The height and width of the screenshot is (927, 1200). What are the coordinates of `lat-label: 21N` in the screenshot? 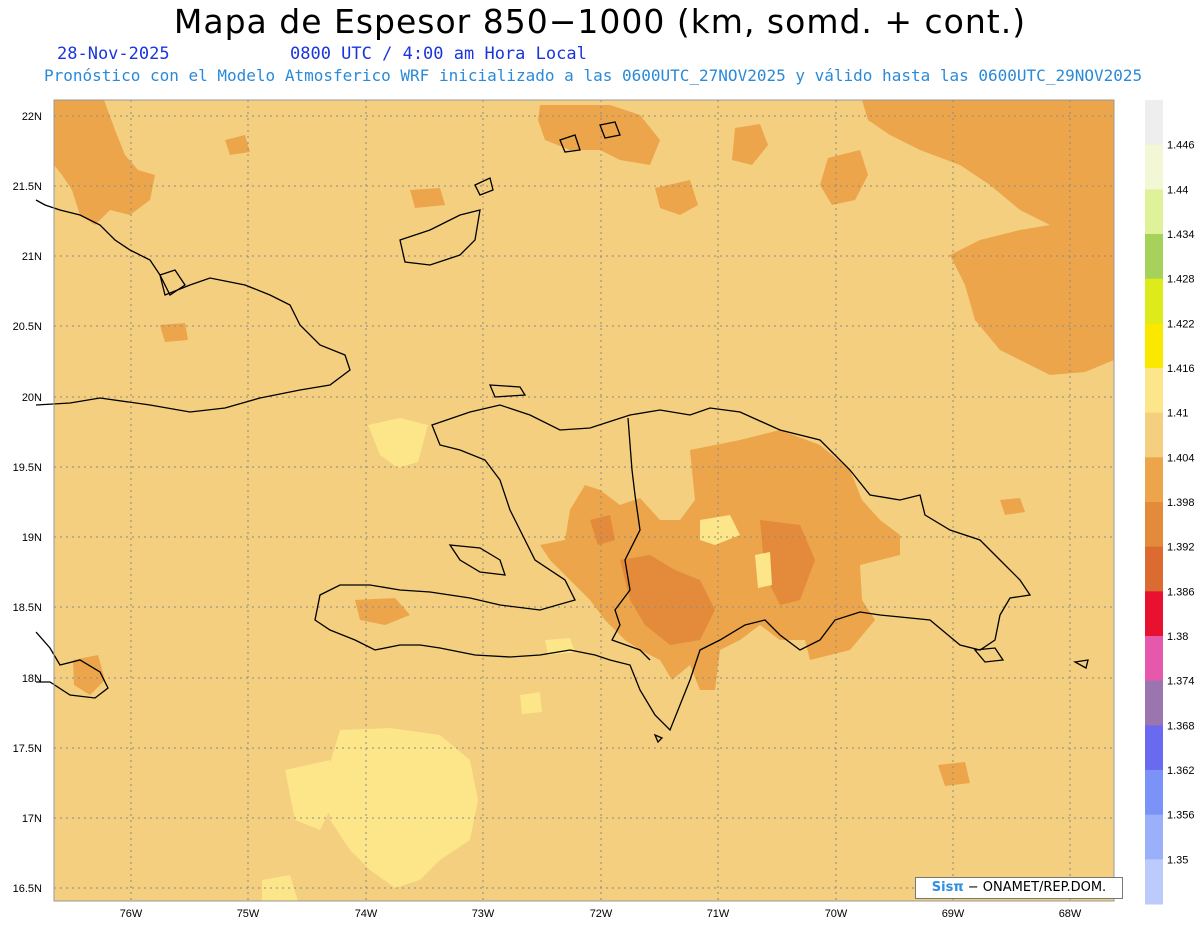 It's located at (32, 257).